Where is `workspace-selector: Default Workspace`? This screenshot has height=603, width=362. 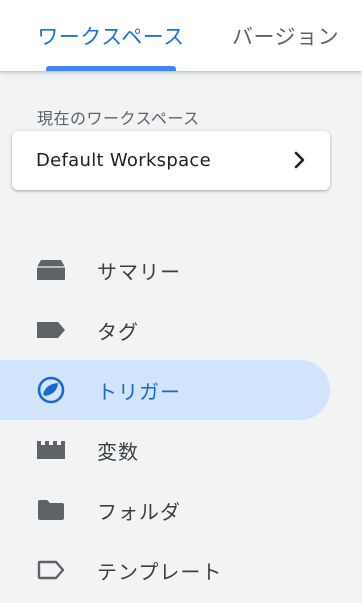
workspace-selector: Default Workspace is located at coordinates (171, 160).